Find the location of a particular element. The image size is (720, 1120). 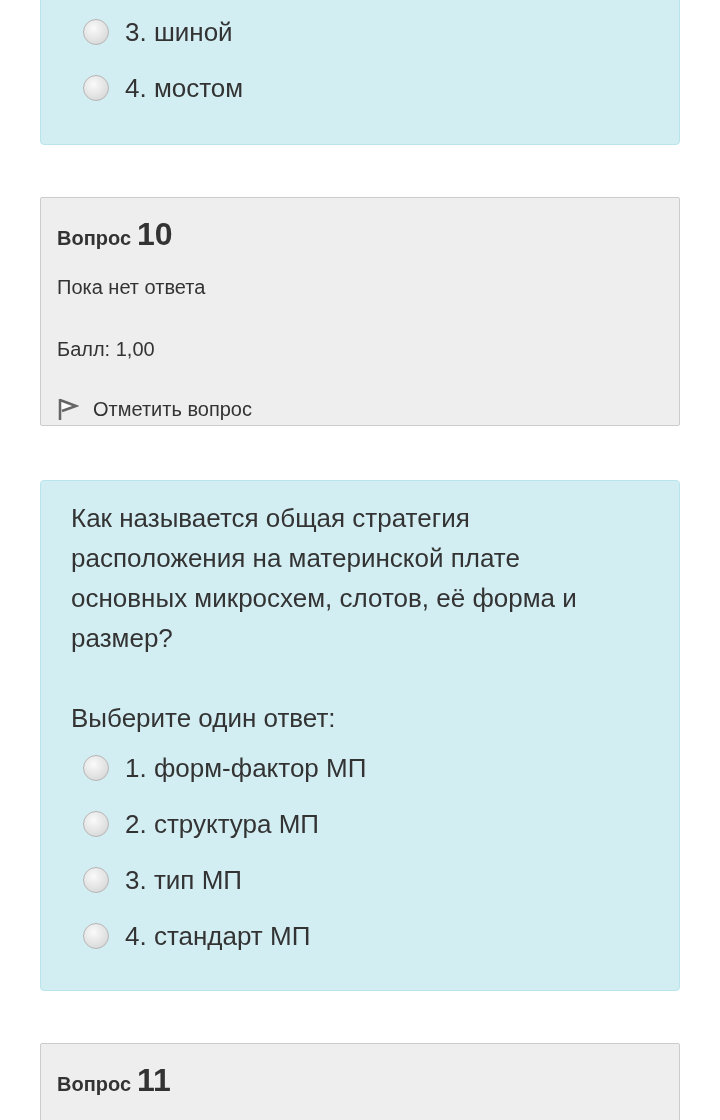

question-number: 11 is located at coordinates (154, 1080).